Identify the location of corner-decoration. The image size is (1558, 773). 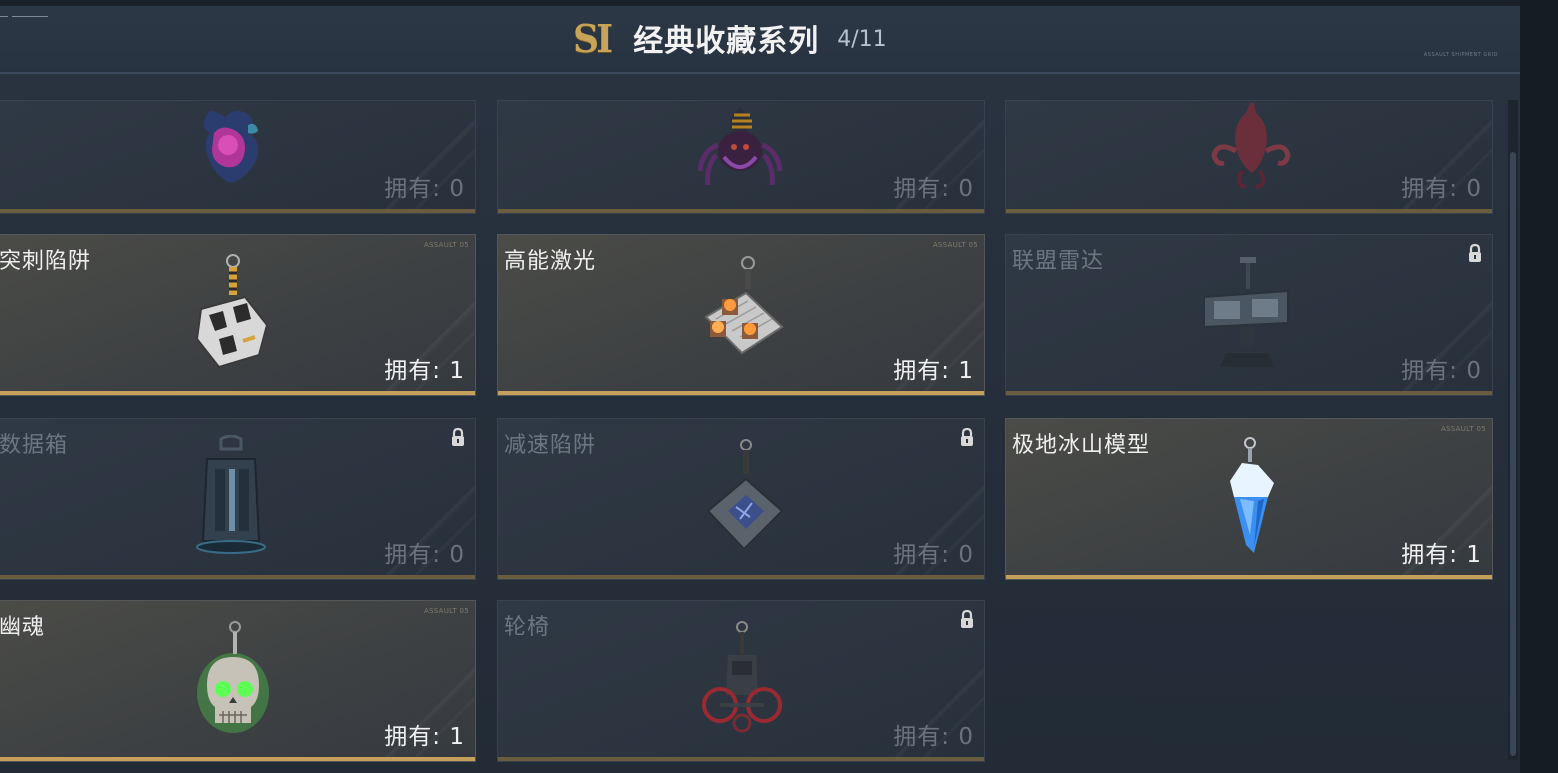
(24, 18).